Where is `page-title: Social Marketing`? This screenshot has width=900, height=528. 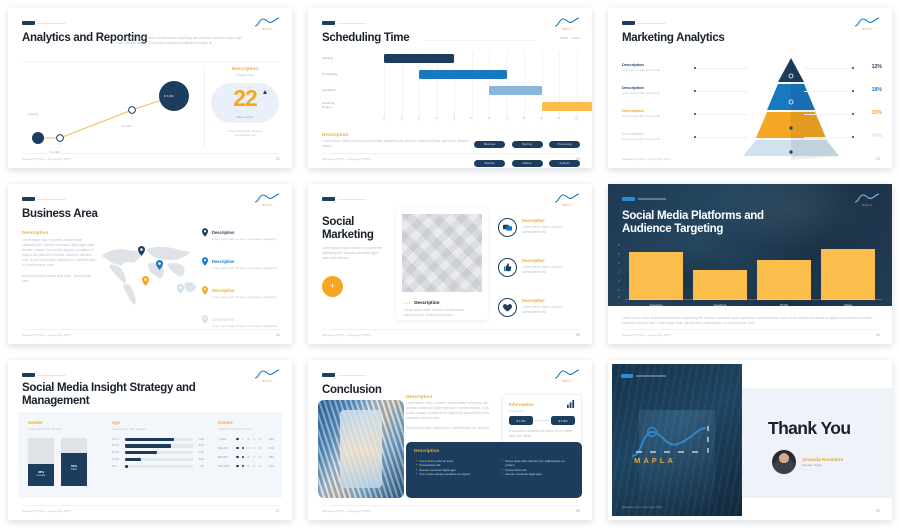 page-title: Social Marketing is located at coordinates (348, 228).